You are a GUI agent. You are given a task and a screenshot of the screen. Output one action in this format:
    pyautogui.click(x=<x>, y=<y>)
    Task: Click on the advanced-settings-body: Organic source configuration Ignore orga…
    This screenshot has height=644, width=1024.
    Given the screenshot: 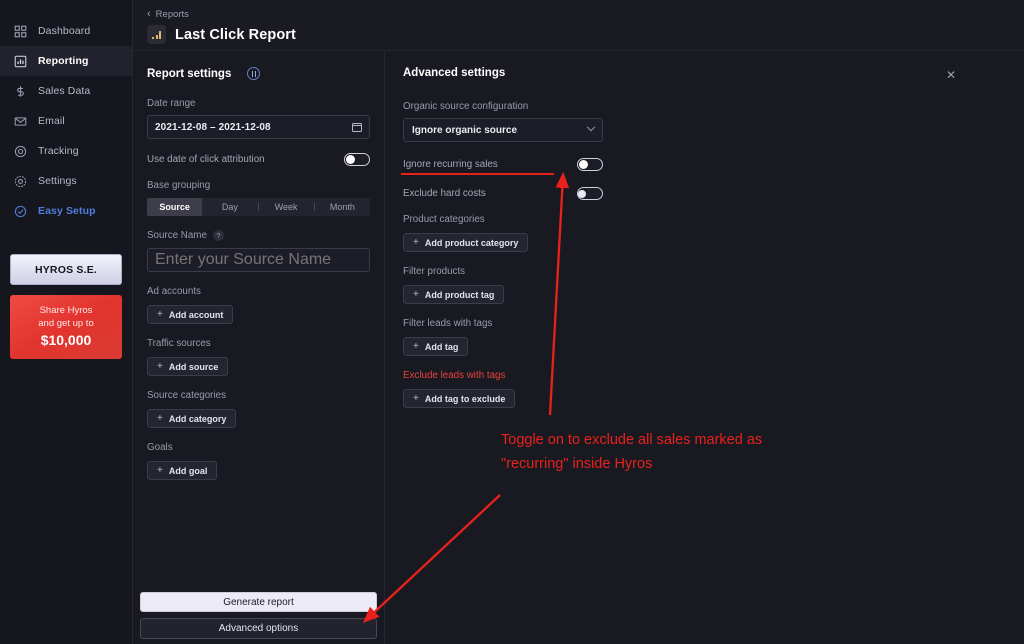 What is the action you would take?
    pyautogui.click(x=502, y=254)
    